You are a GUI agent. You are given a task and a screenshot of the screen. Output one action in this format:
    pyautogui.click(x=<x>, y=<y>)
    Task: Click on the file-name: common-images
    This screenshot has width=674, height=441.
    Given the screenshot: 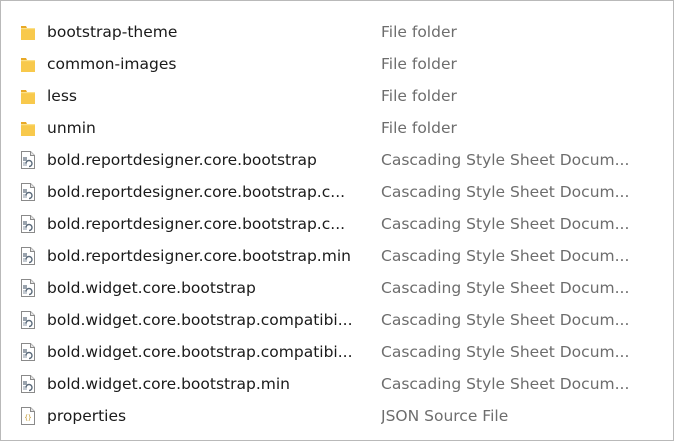 What is the action you would take?
    pyautogui.click(x=205, y=64)
    